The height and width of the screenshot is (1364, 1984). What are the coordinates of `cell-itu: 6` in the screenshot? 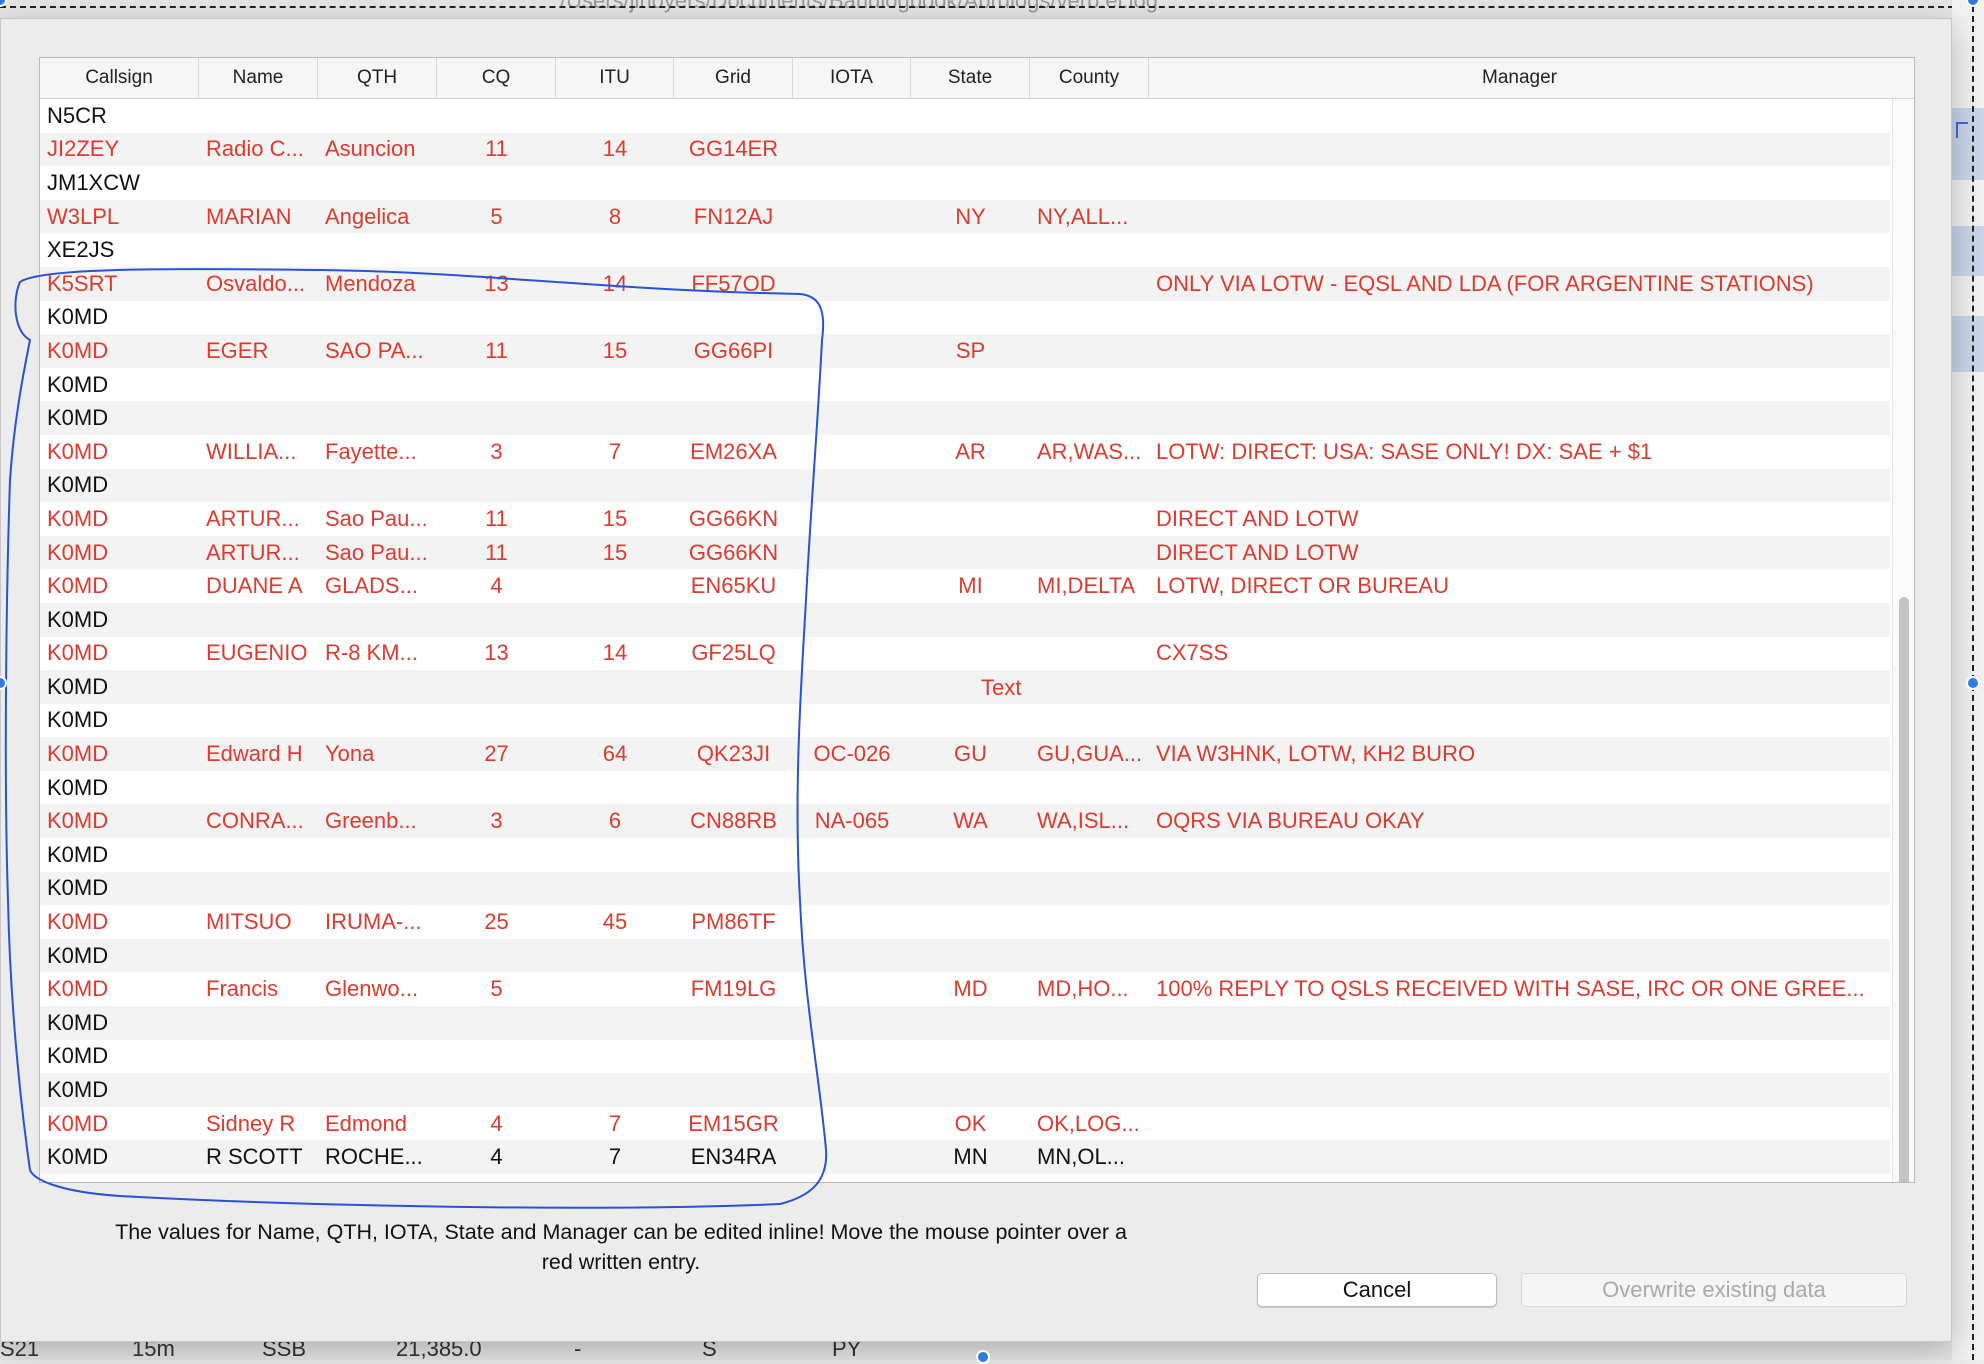 It's located at (615, 821).